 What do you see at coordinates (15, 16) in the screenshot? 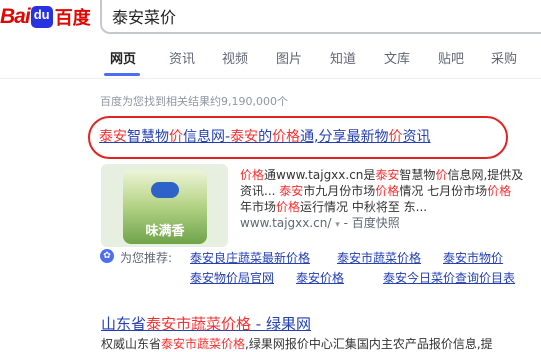
I see `logo-bai-text: Bai` at bounding box center [15, 16].